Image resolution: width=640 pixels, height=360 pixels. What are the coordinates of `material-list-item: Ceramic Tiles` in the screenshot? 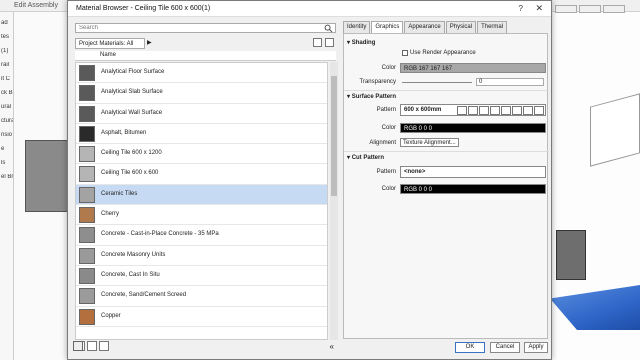 It's located at (201, 195).